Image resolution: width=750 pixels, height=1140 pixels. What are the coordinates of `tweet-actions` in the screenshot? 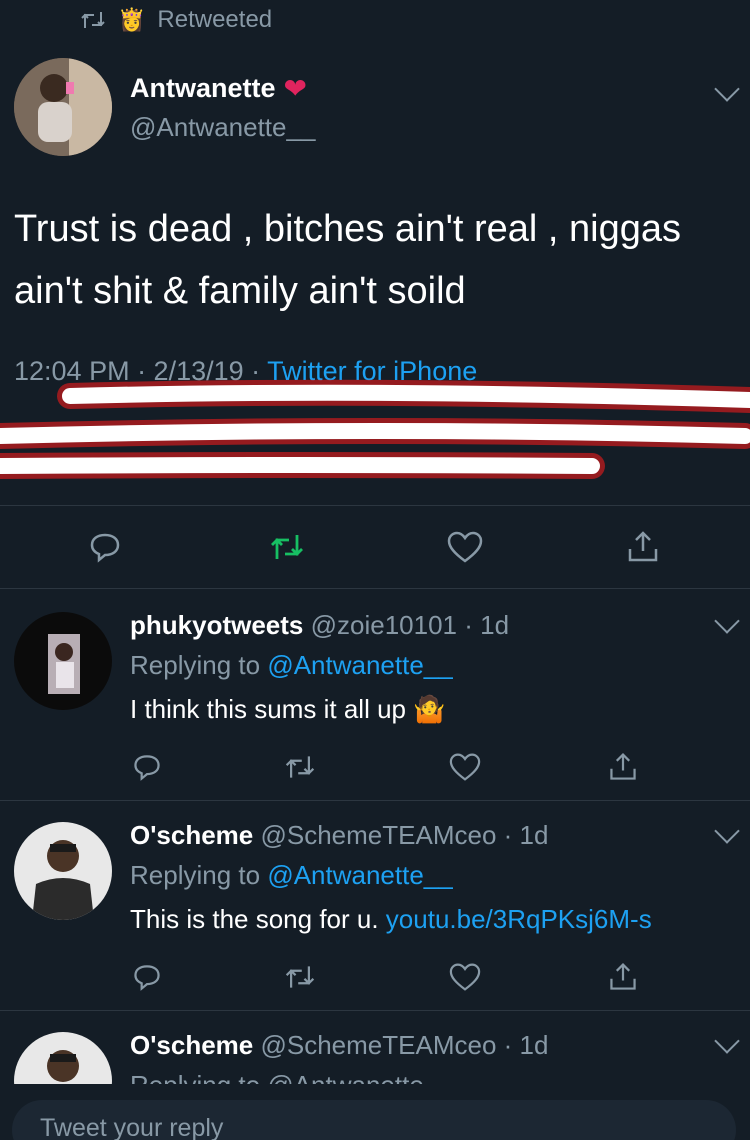 It's located at (375, 547).